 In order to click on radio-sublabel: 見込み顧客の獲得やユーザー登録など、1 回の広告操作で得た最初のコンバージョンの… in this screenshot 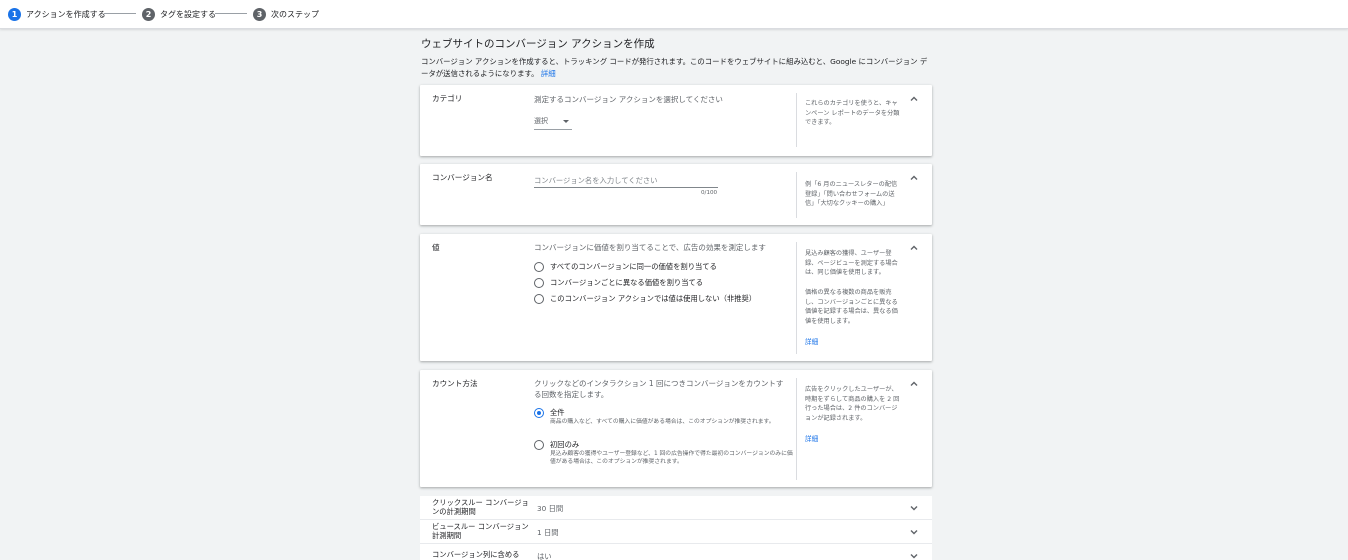, I will do `click(671, 458)`.